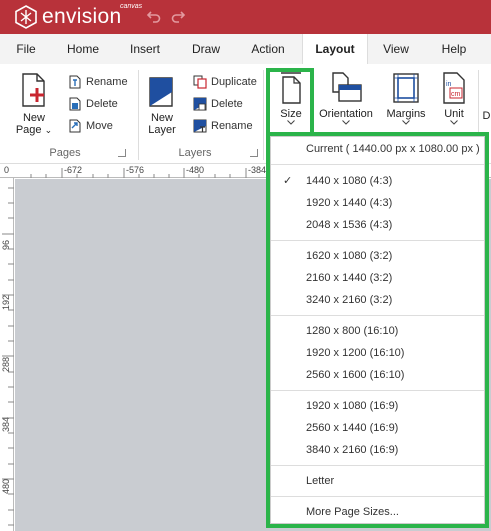 The height and width of the screenshot is (531, 491). I want to click on new-page-button: New Page ⌄, so click(34, 104).